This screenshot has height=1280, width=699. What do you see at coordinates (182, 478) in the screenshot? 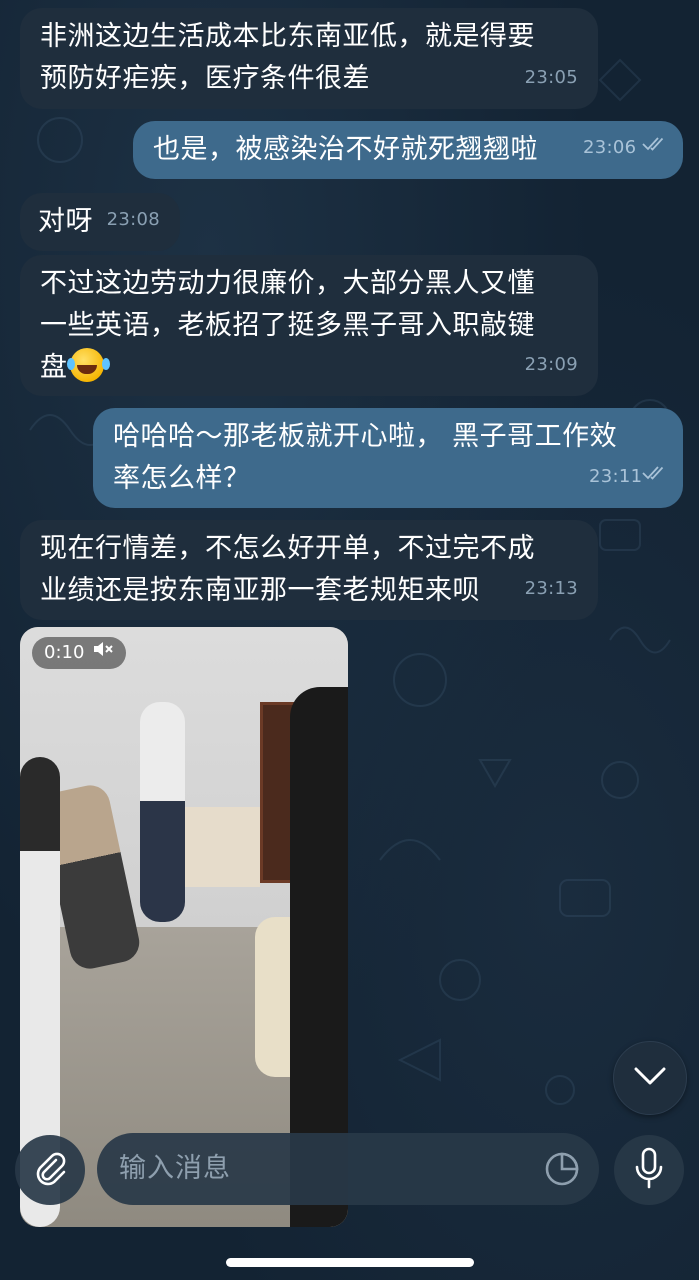
I see `message-line: 率怎么样？` at bounding box center [182, 478].